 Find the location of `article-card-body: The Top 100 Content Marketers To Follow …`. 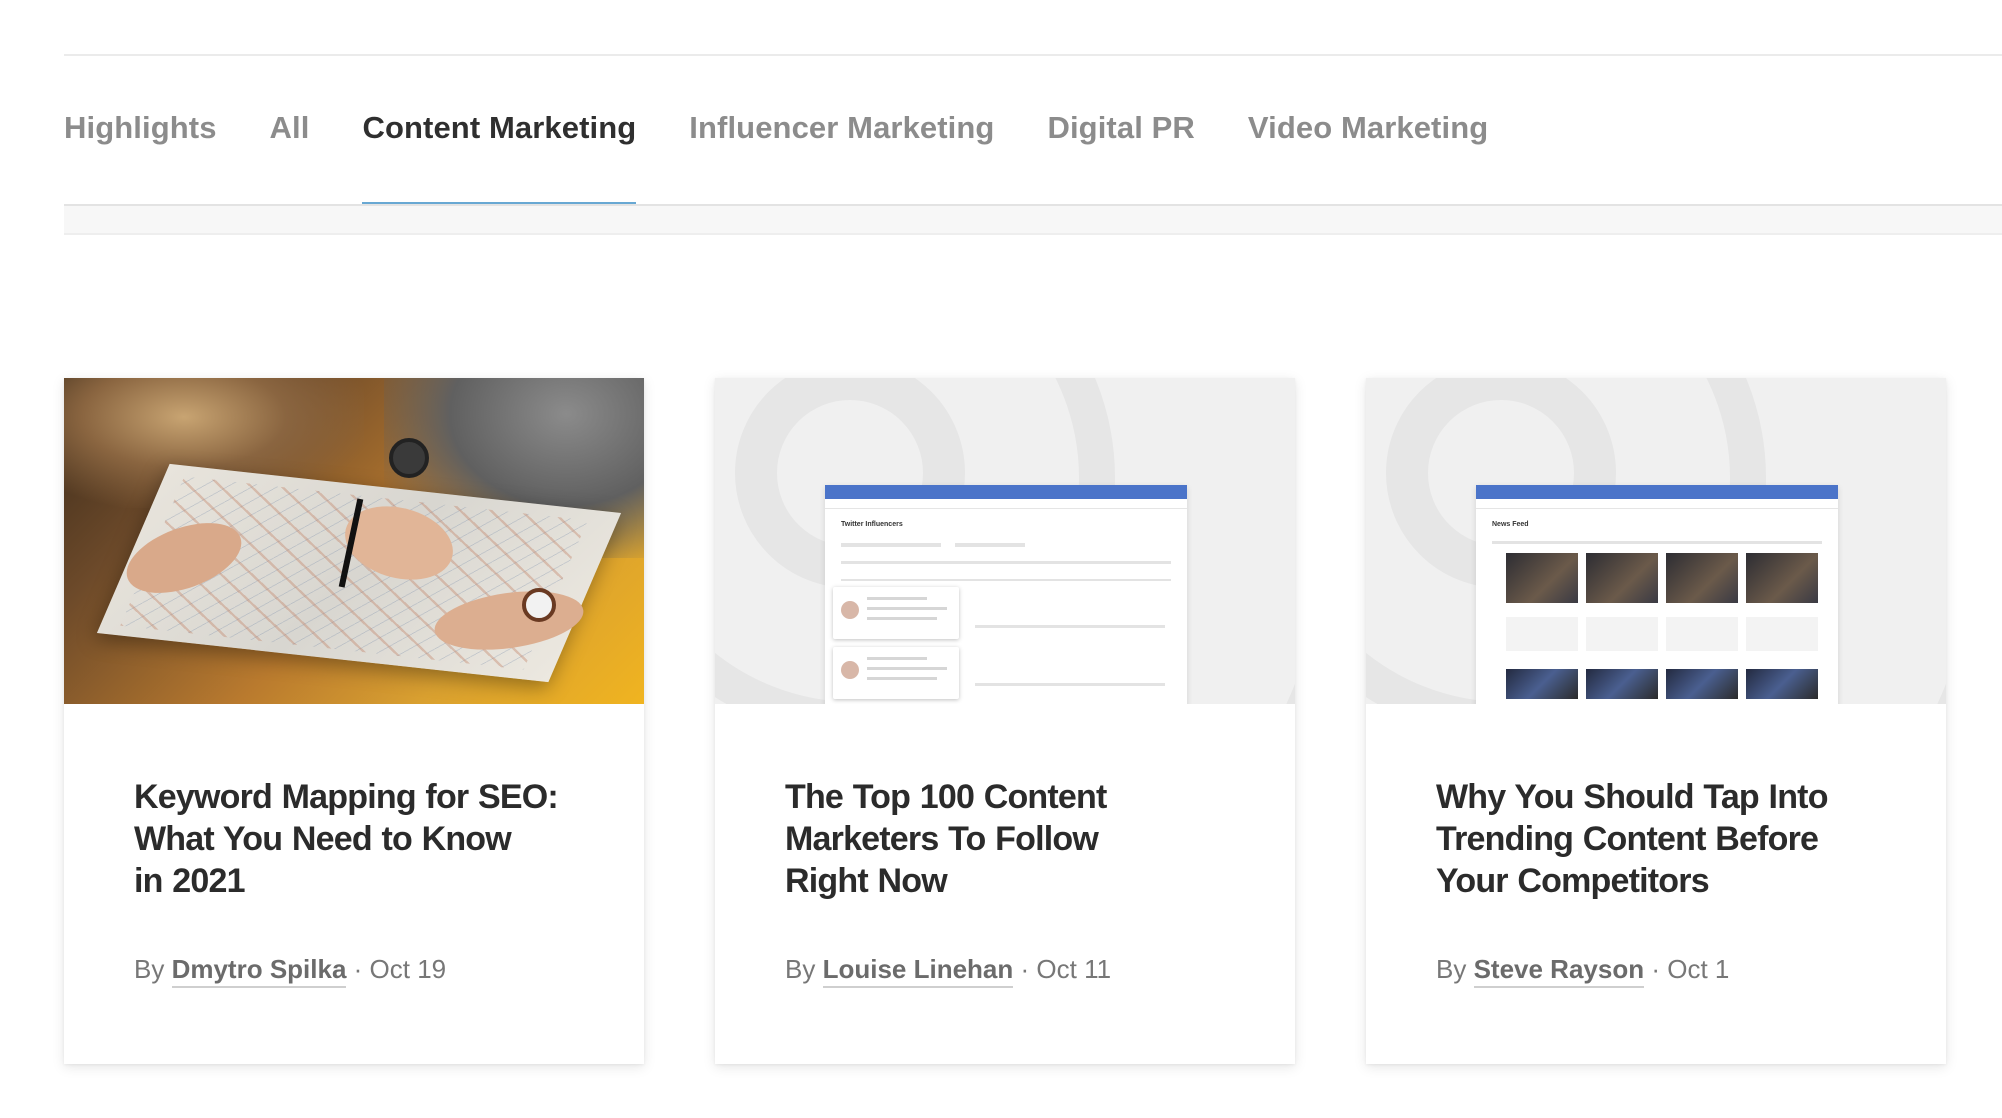

article-card-body: The Top 100 Content Marketers To Follow … is located at coordinates (1005, 846).